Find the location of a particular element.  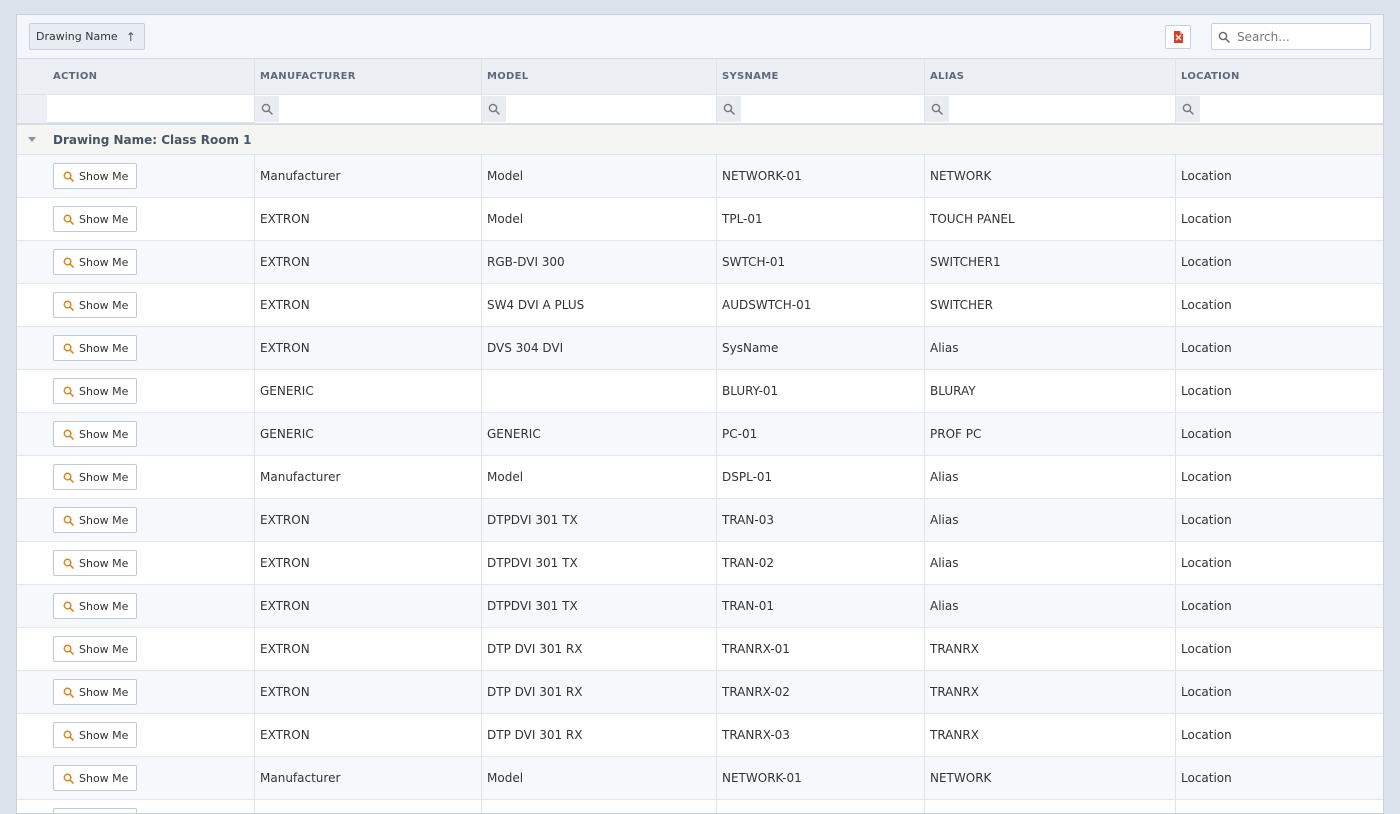

sort-ascending-arrow-icon: ↑ is located at coordinates (131, 37).